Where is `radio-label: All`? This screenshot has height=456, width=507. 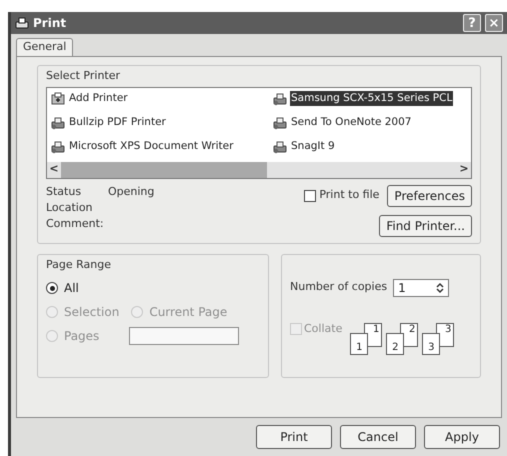 radio-label: All is located at coordinates (71, 288).